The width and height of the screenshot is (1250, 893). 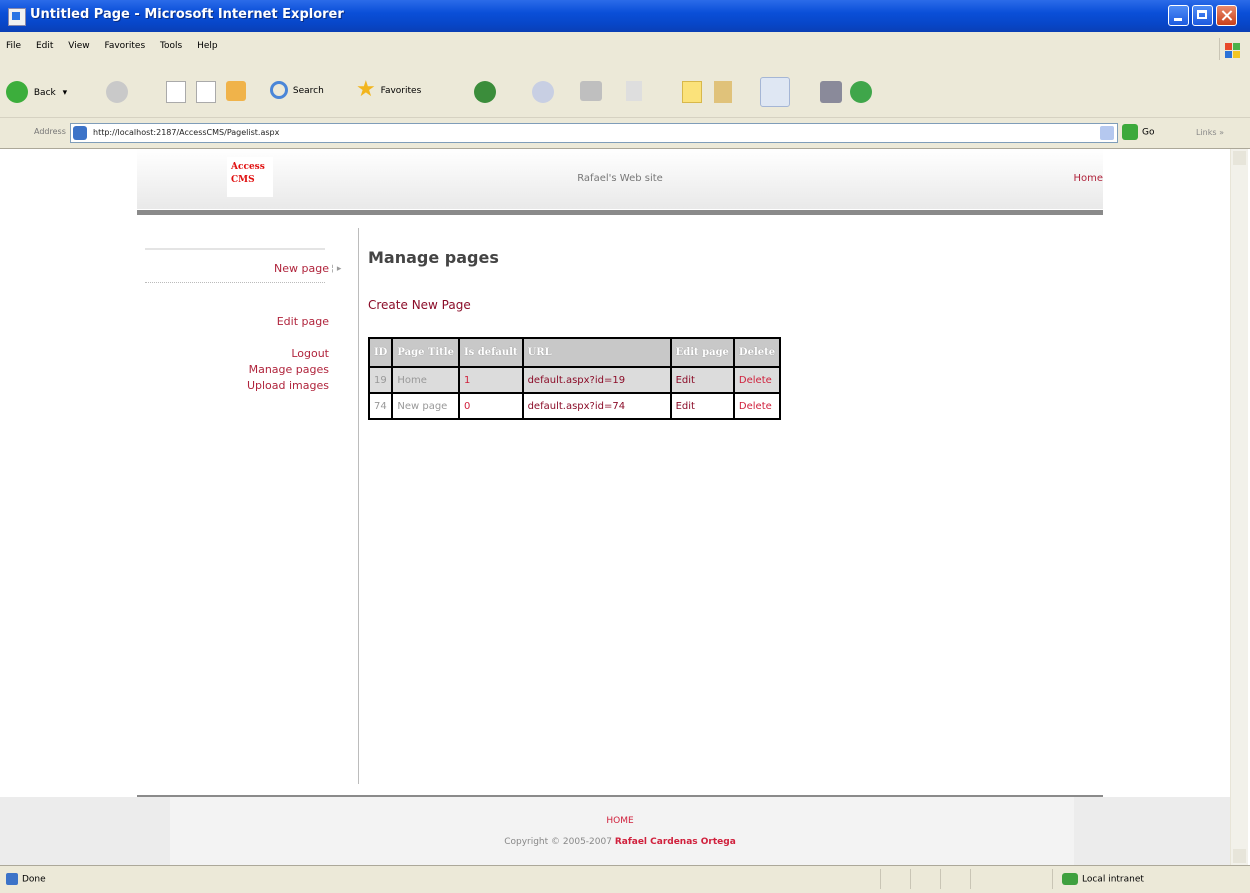 What do you see at coordinates (17, 92) in the screenshot?
I see `back-arrow-icon` at bounding box center [17, 92].